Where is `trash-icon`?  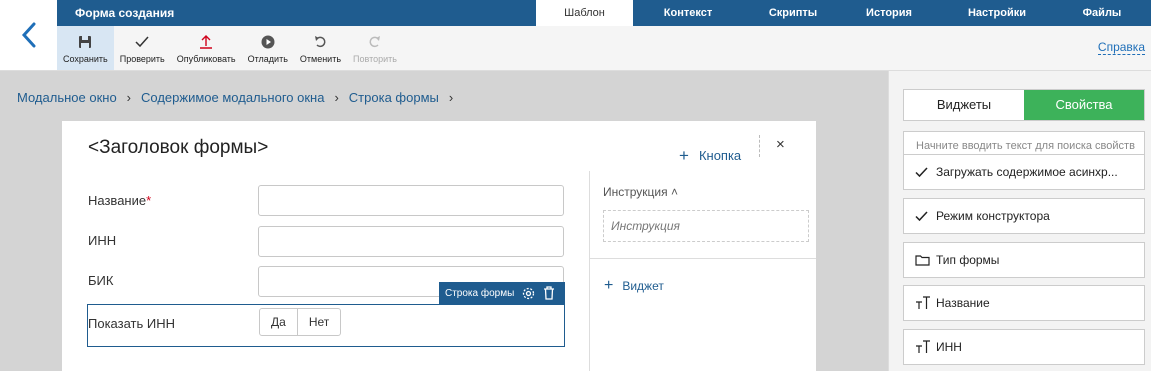
trash-icon is located at coordinates (549, 293).